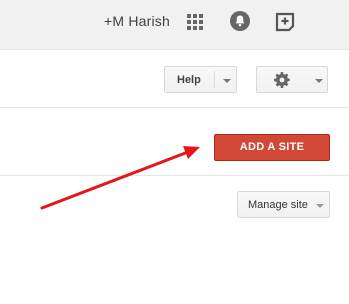 The image size is (349, 304). Describe the element at coordinates (189, 80) in the screenshot. I see `help-button-label: Help` at that location.